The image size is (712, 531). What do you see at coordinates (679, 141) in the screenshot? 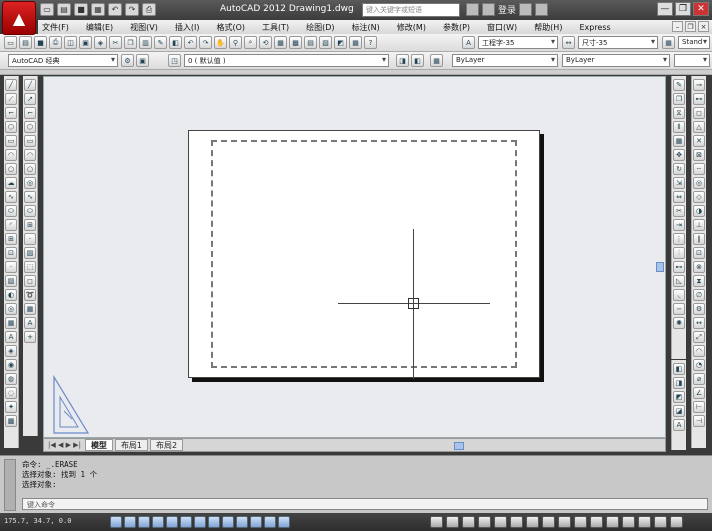
I see `array-icon: ▦` at bounding box center [679, 141].